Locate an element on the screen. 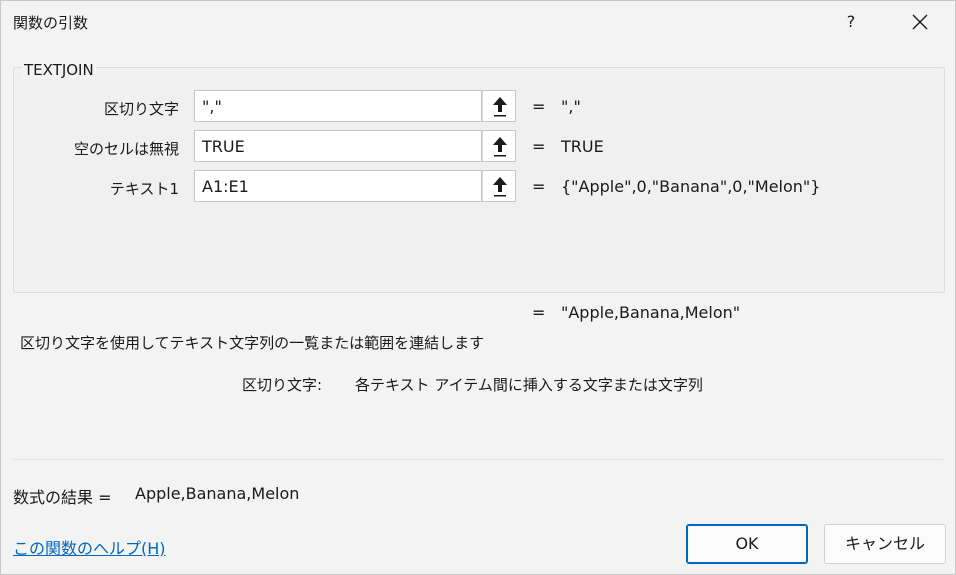 The width and height of the screenshot is (956, 575). arg-label: 区切り文字 is located at coordinates (141, 109).